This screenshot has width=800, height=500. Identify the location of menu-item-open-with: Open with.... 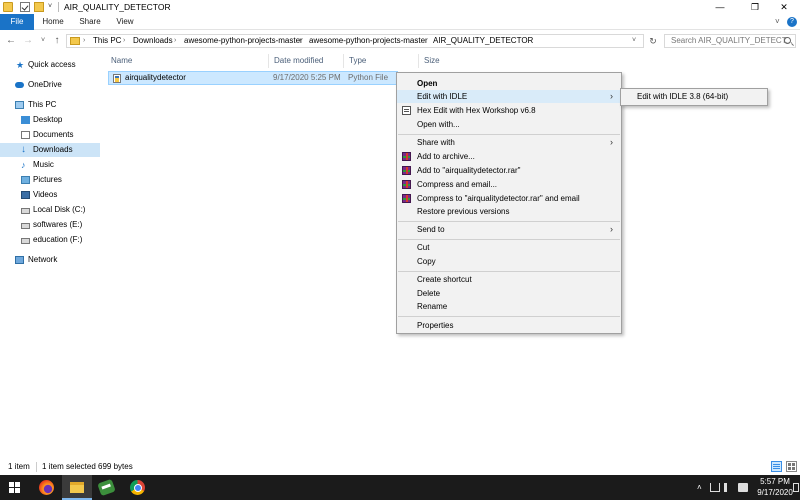
(509, 124).